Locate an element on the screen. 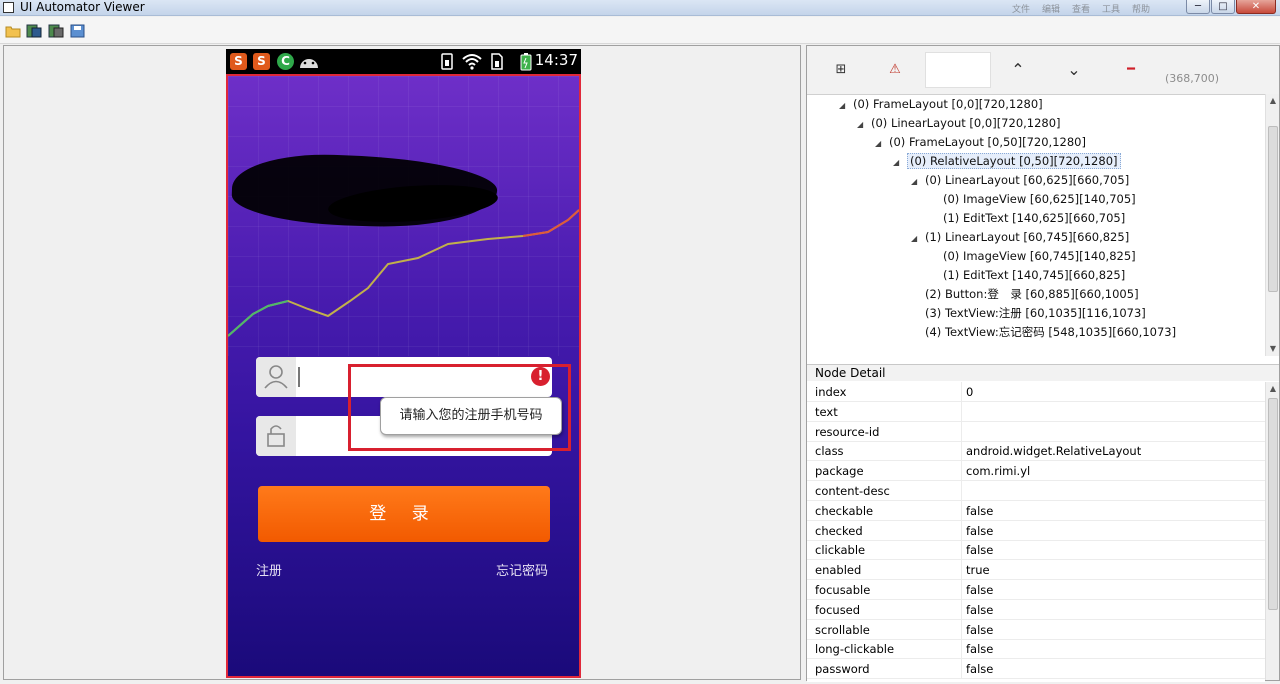 This screenshot has height=684, width=1280. title-bar: UI Automator Viewer 文件 编辑 查看 工具 帮助 ─ □ ✕ is located at coordinates (640, 8).